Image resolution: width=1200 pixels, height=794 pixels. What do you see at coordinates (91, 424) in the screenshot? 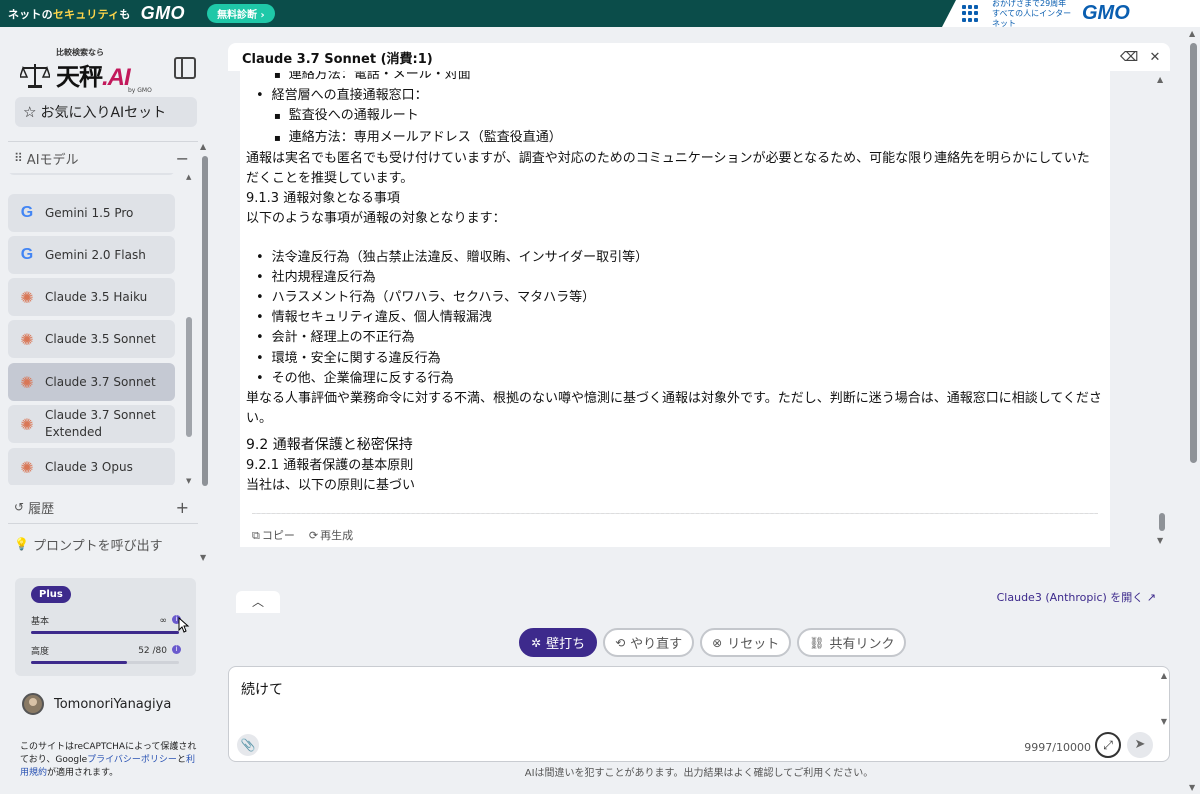
I see `model-item: ✺ Claude 3.7 Sonnet Extended` at bounding box center [91, 424].